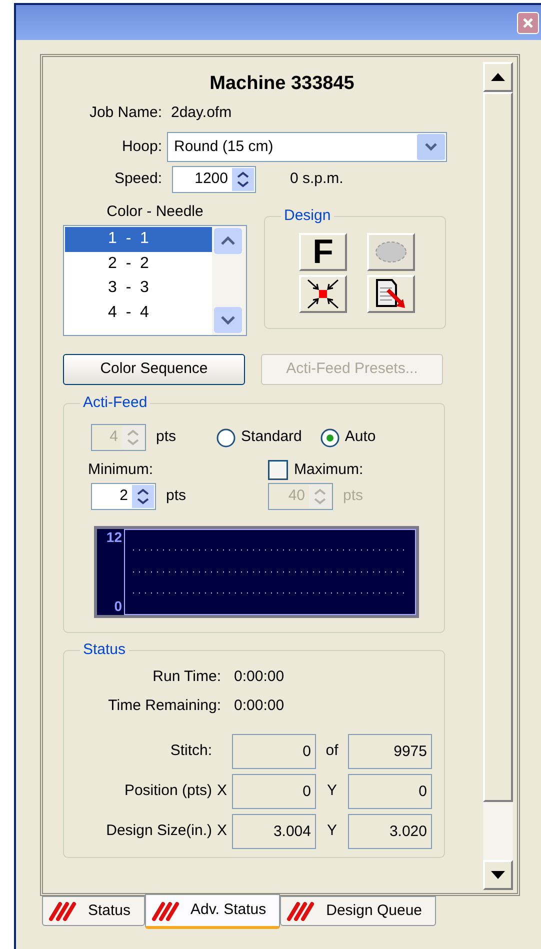  Describe the element at coordinates (212, 911) in the screenshot. I see `tab: Adv. Status` at that location.